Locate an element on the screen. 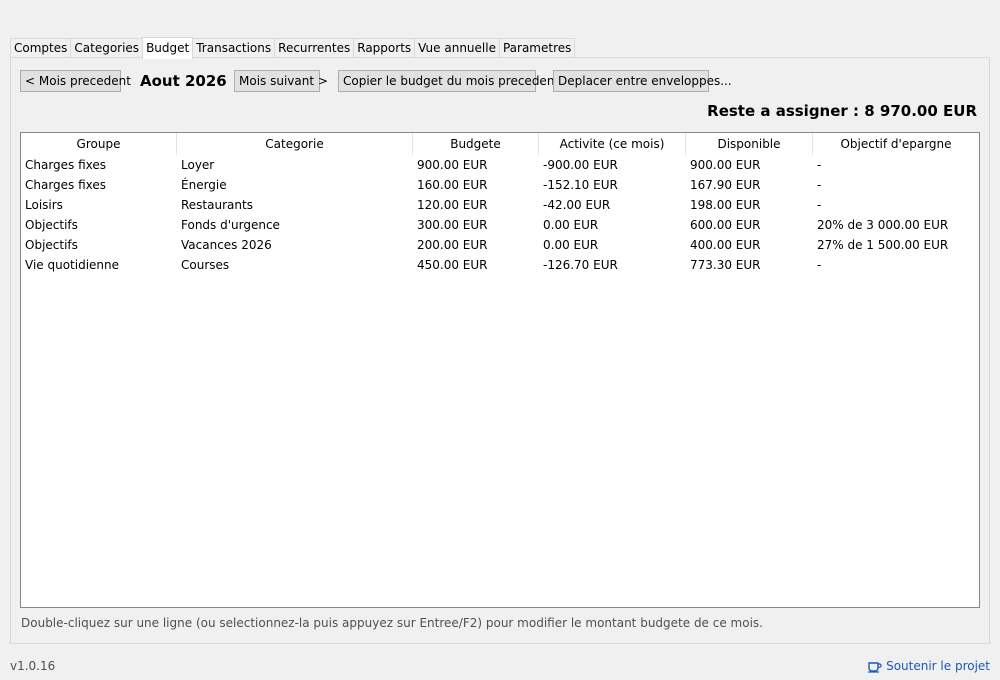  cell-budgete: 200.00 EUR is located at coordinates (452, 245).